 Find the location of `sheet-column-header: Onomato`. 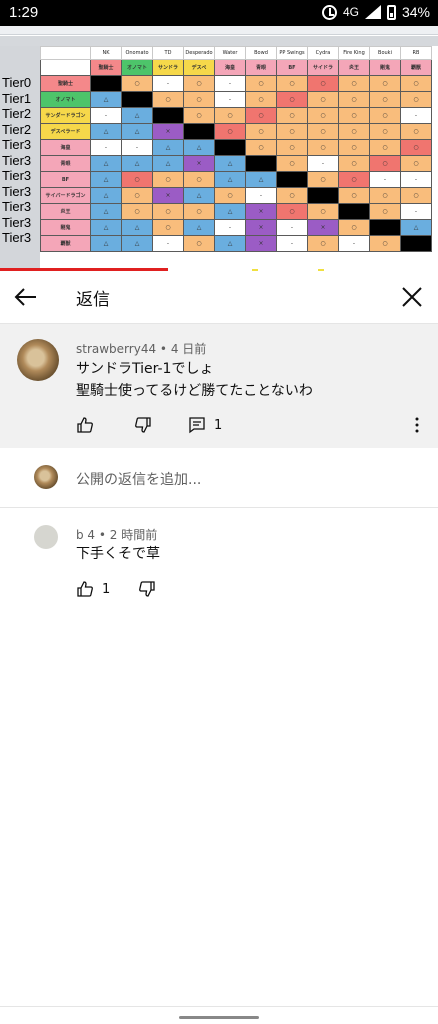

sheet-column-header: Onomato is located at coordinates (137, 53).